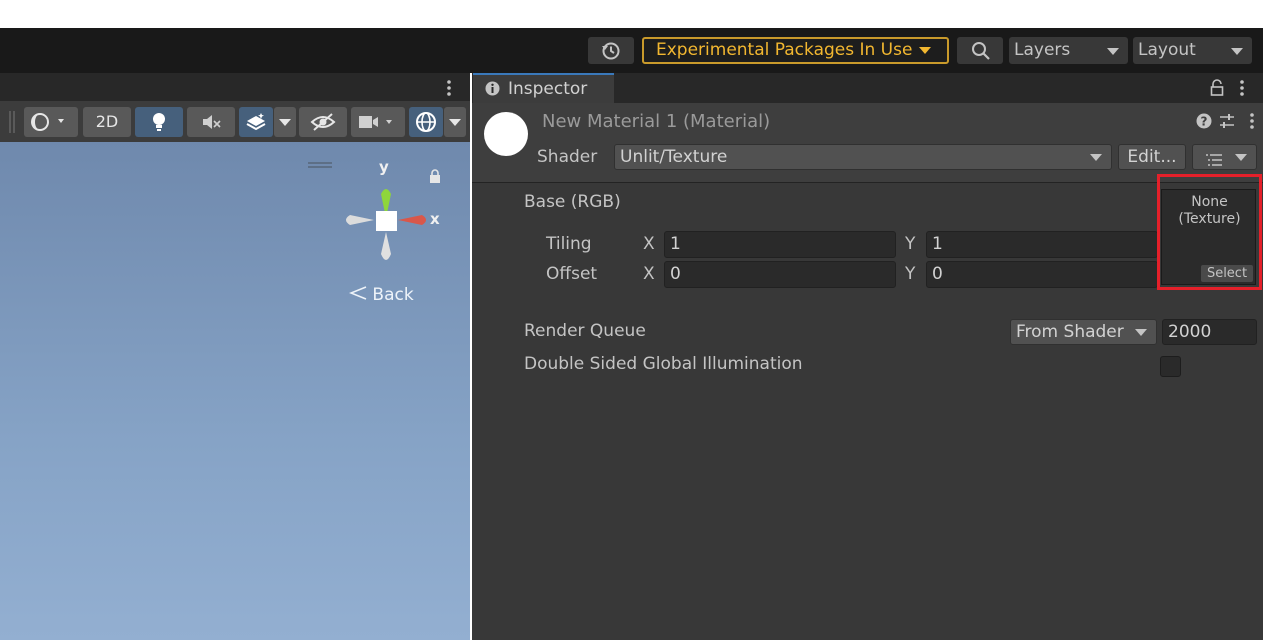 This screenshot has height=640, width=1263. I want to click on search-button, so click(980, 50).